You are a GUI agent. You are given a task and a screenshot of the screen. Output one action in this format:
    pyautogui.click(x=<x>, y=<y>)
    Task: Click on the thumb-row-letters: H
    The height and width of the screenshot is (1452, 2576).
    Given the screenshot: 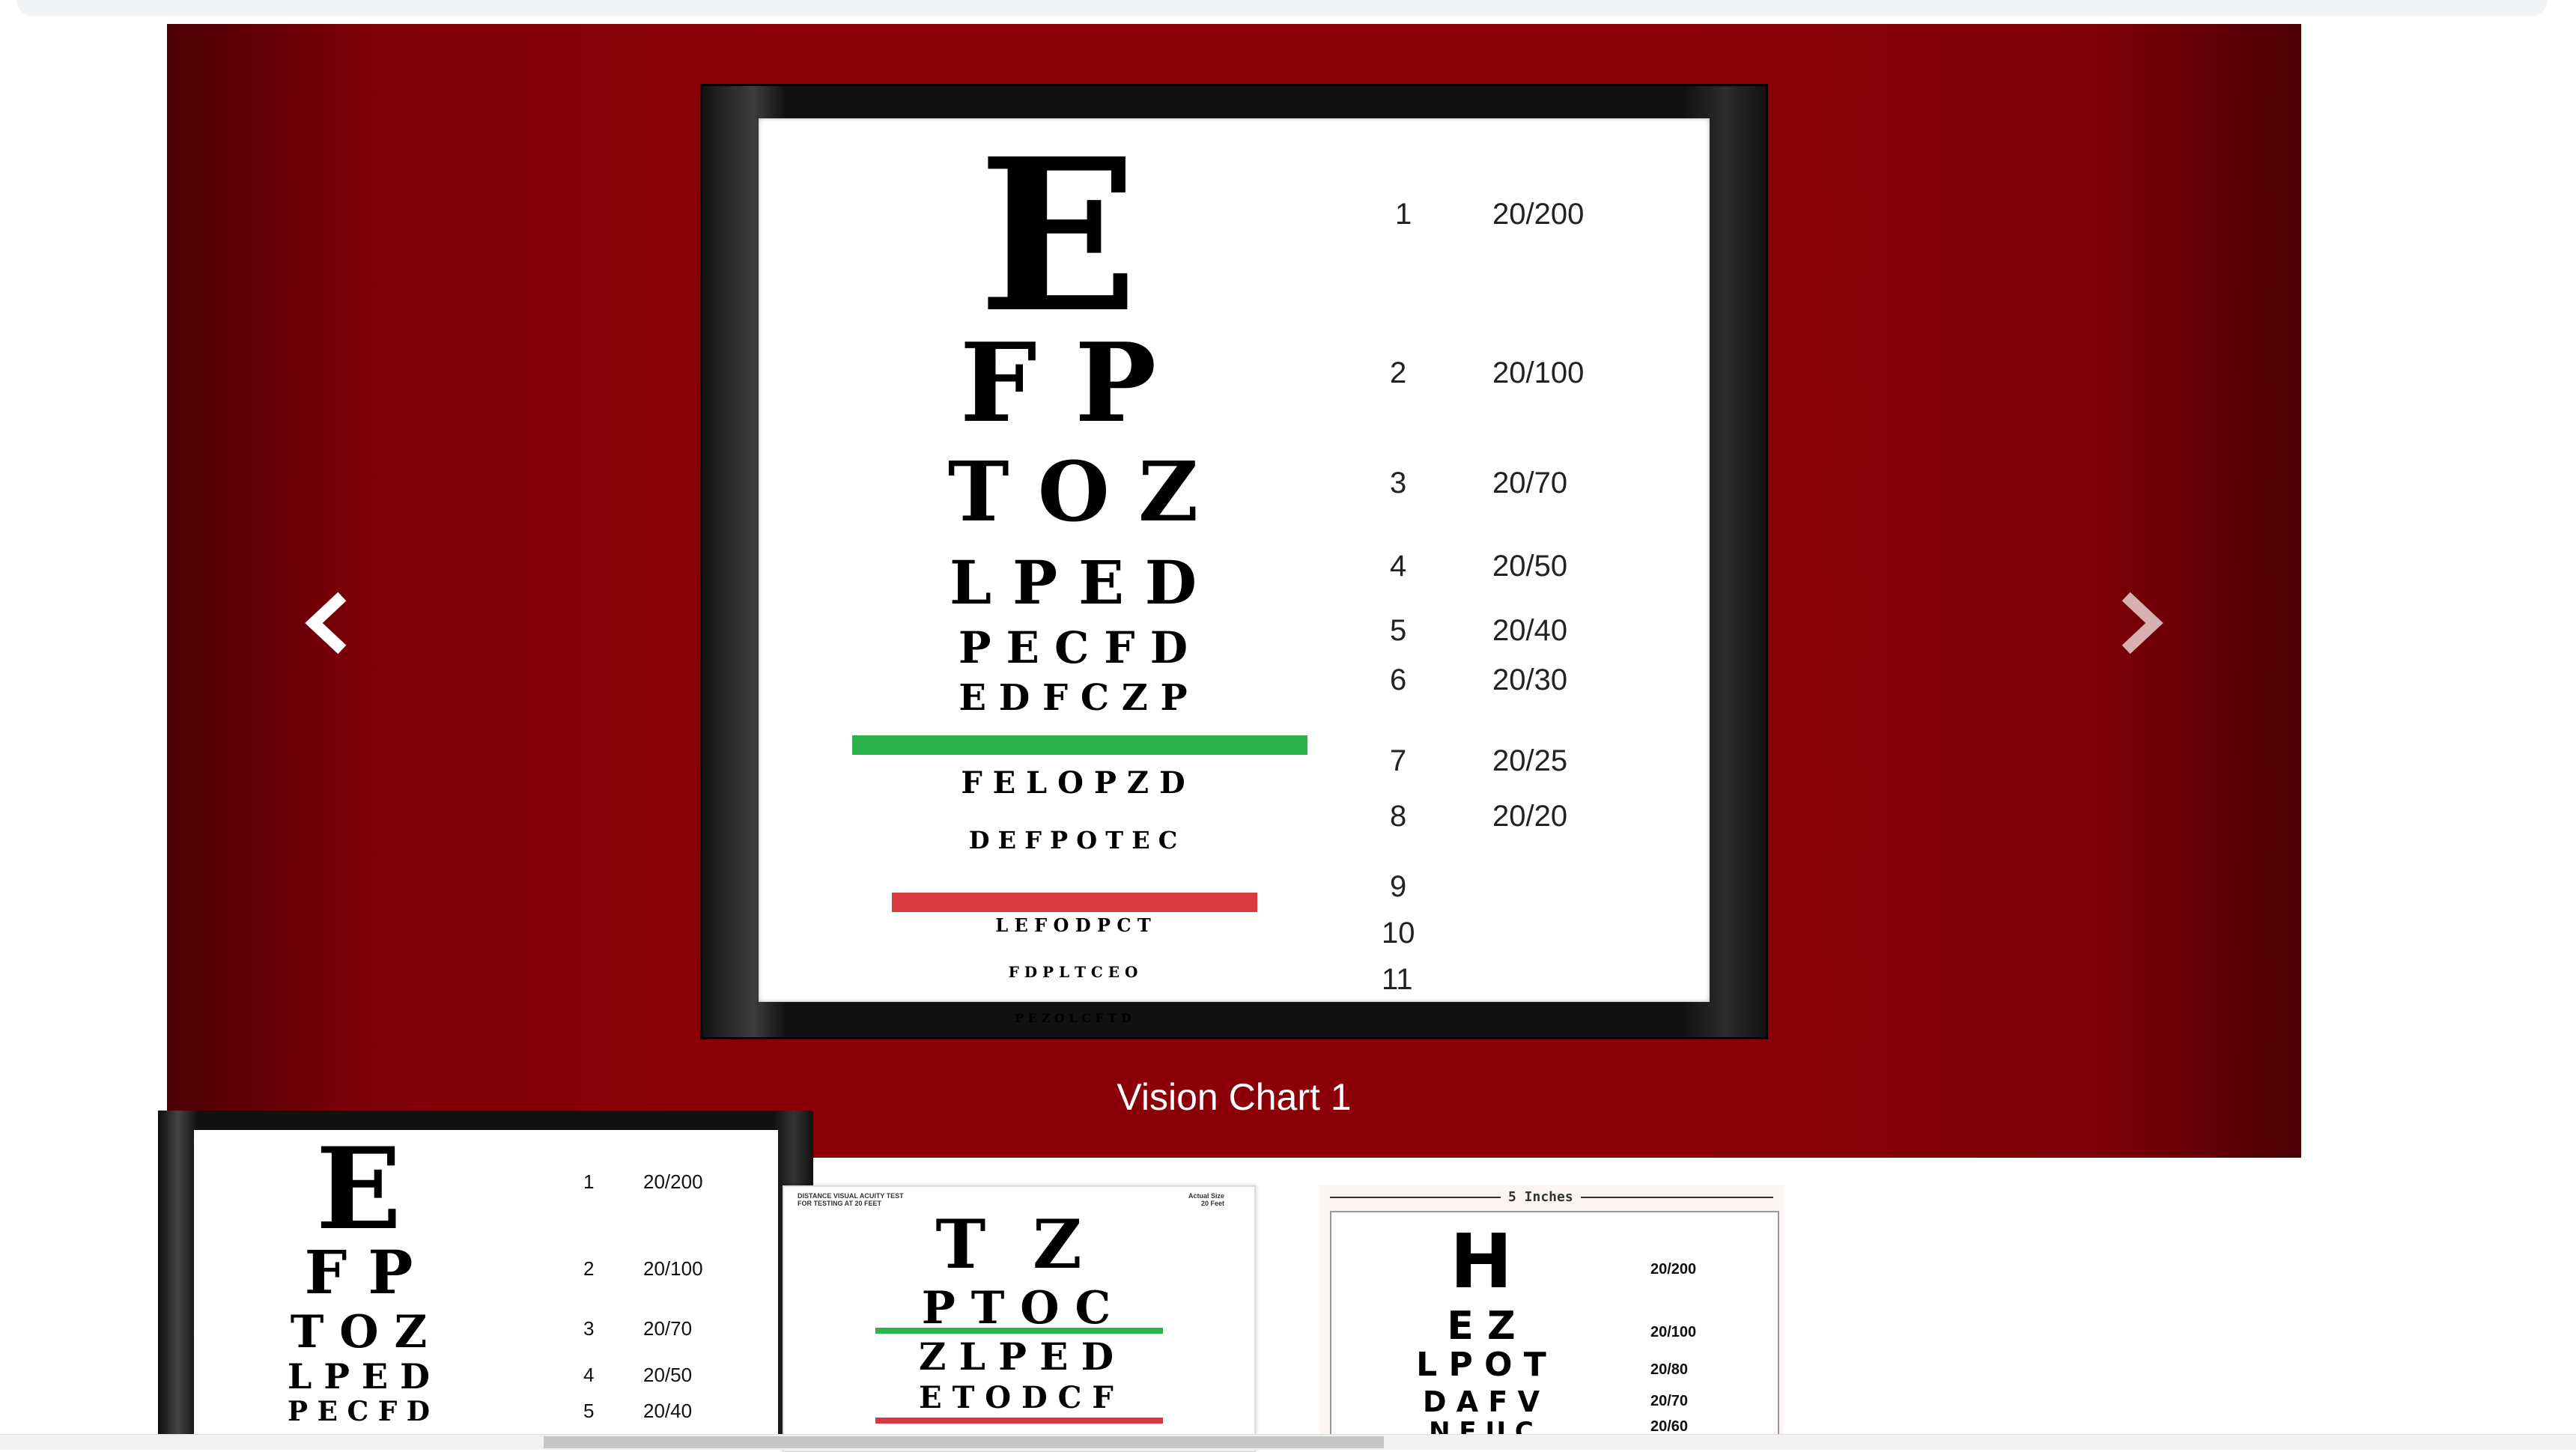 What is the action you would take?
    pyautogui.click(x=1481, y=1261)
    